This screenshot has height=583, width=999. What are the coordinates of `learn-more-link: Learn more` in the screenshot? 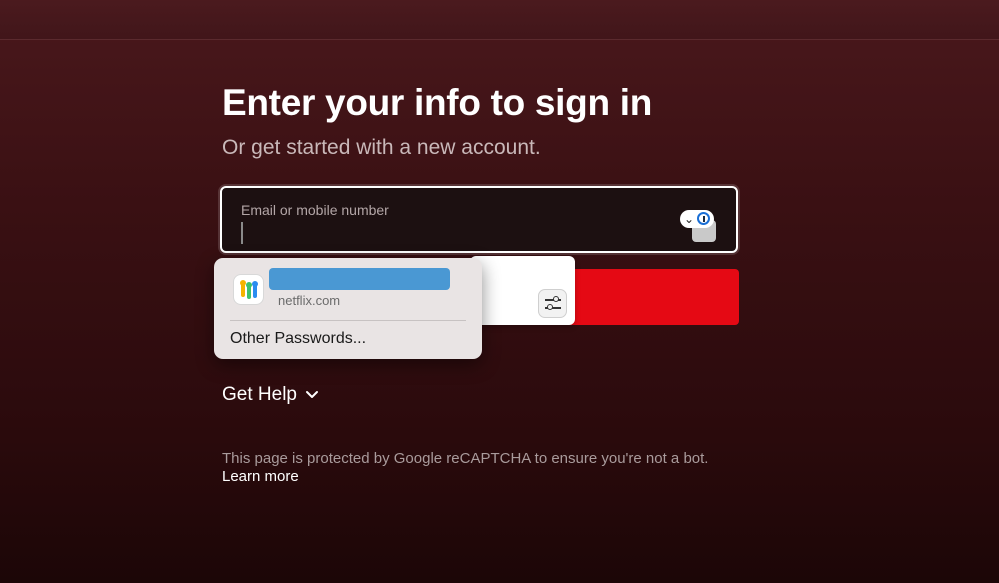 It's located at (260, 476).